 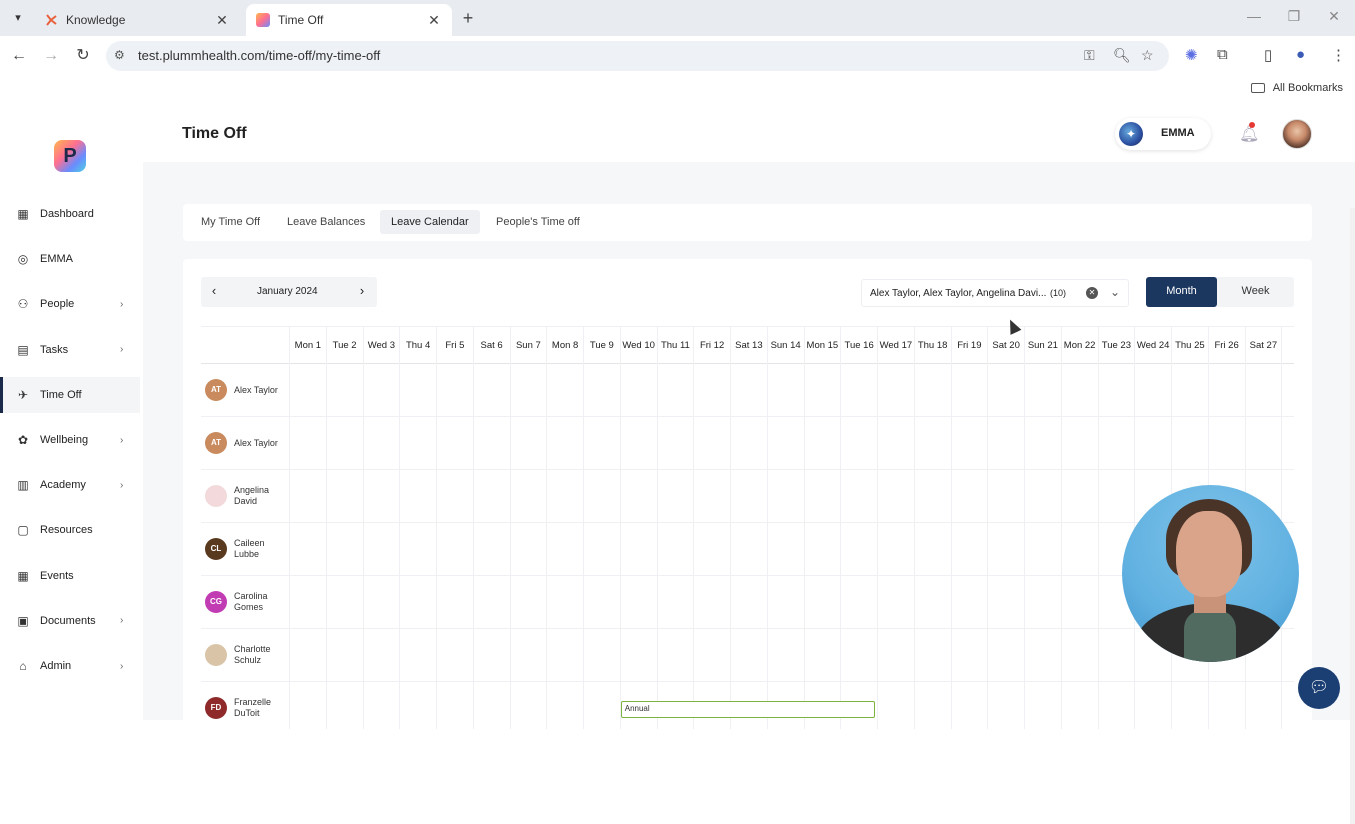 What do you see at coordinates (51, 56) in the screenshot?
I see `forward-icon: →` at bounding box center [51, 56].